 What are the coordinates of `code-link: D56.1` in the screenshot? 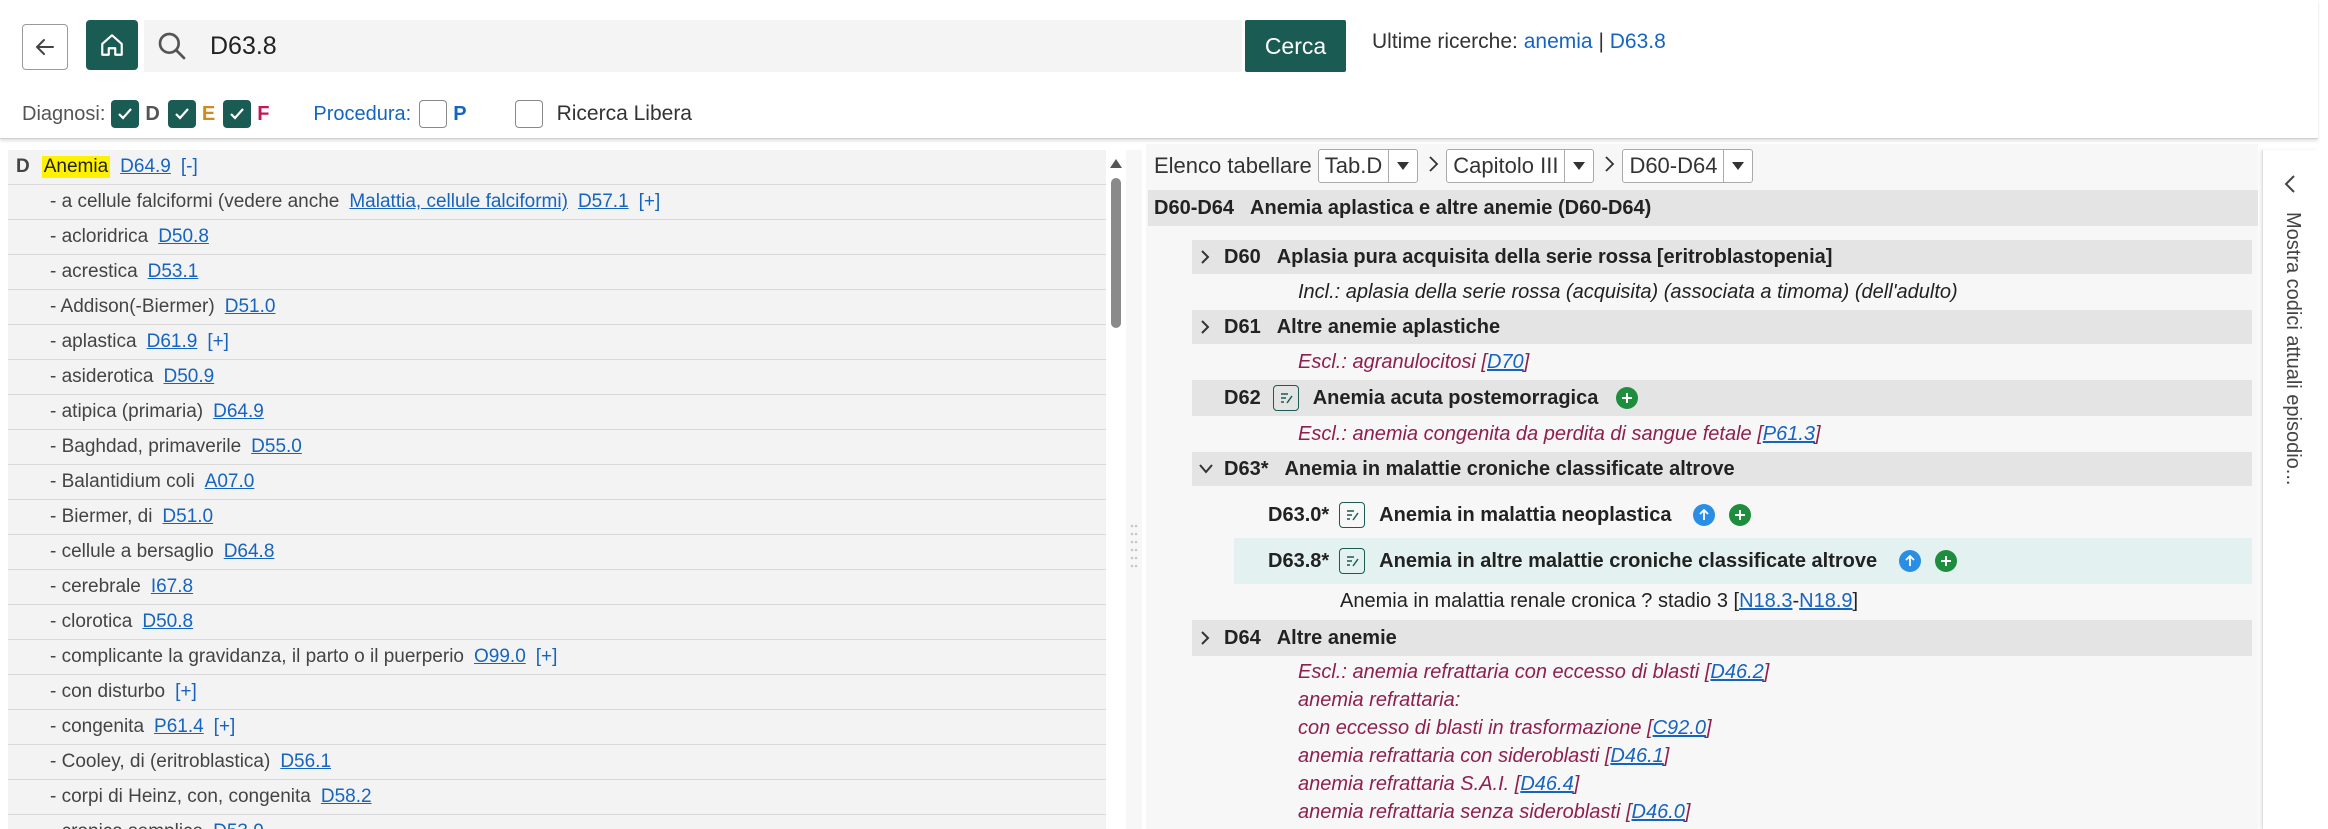 It's located at (305, 762).